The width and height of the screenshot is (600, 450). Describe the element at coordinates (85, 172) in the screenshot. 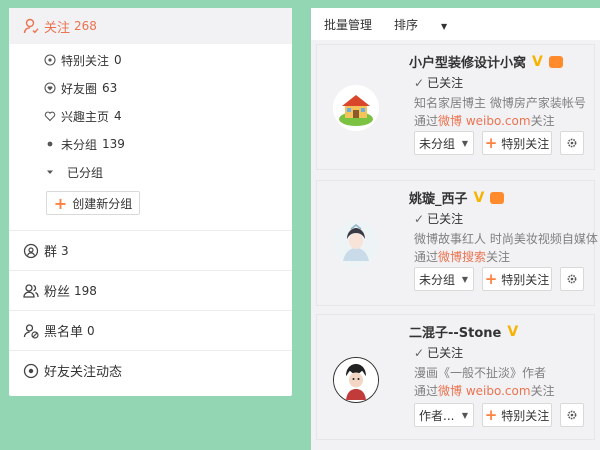

I see `sub-item-label: 已分组` at that location.